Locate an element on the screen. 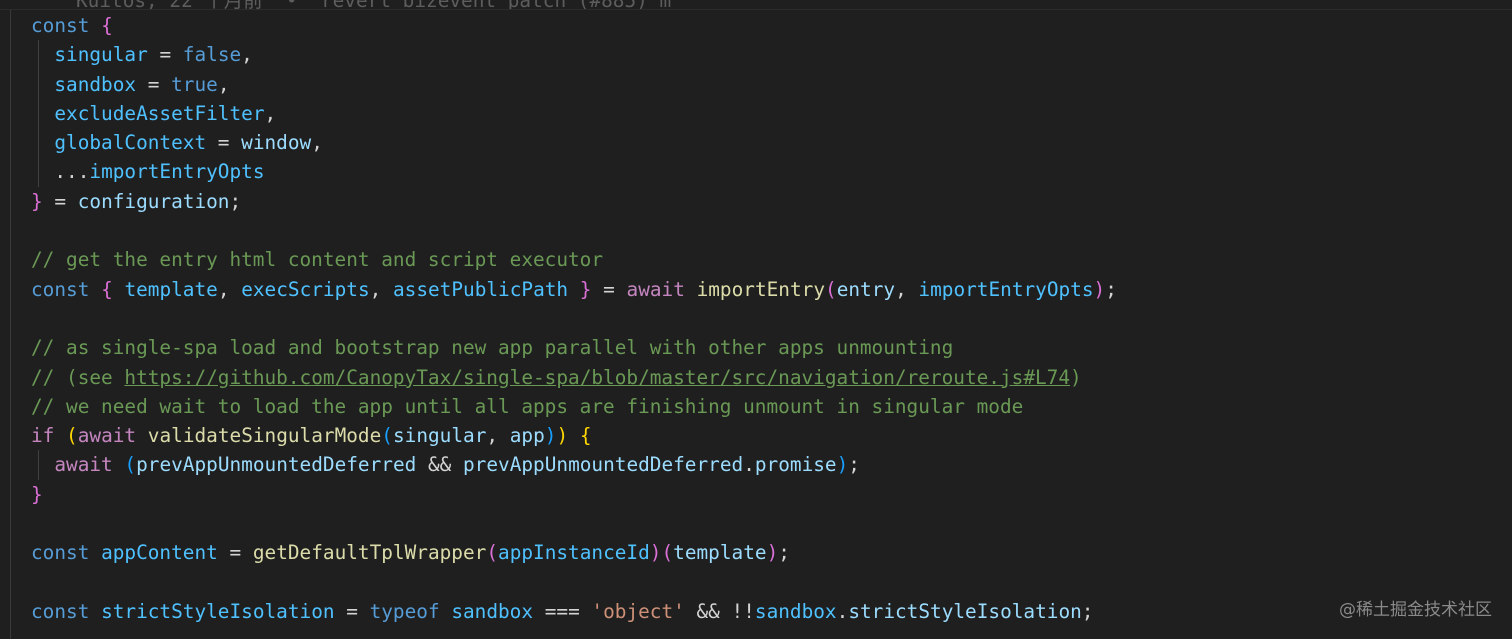  token-keyword: const is located at coordinates (60, 25).